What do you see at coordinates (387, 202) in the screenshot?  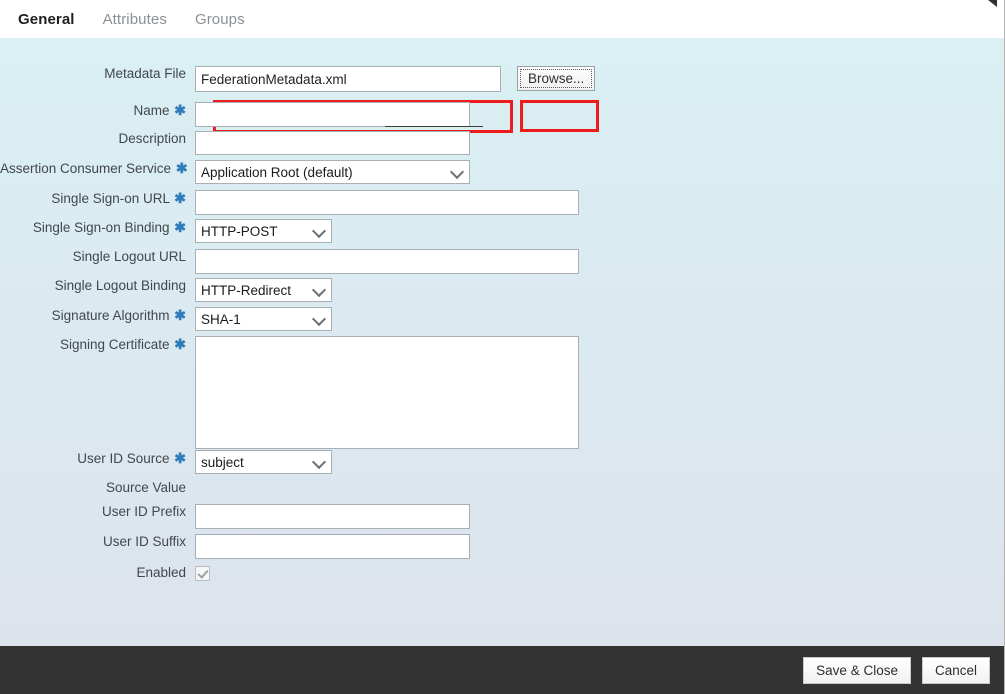 I see `single-signon-url-input` at bounding box center [387, 202].